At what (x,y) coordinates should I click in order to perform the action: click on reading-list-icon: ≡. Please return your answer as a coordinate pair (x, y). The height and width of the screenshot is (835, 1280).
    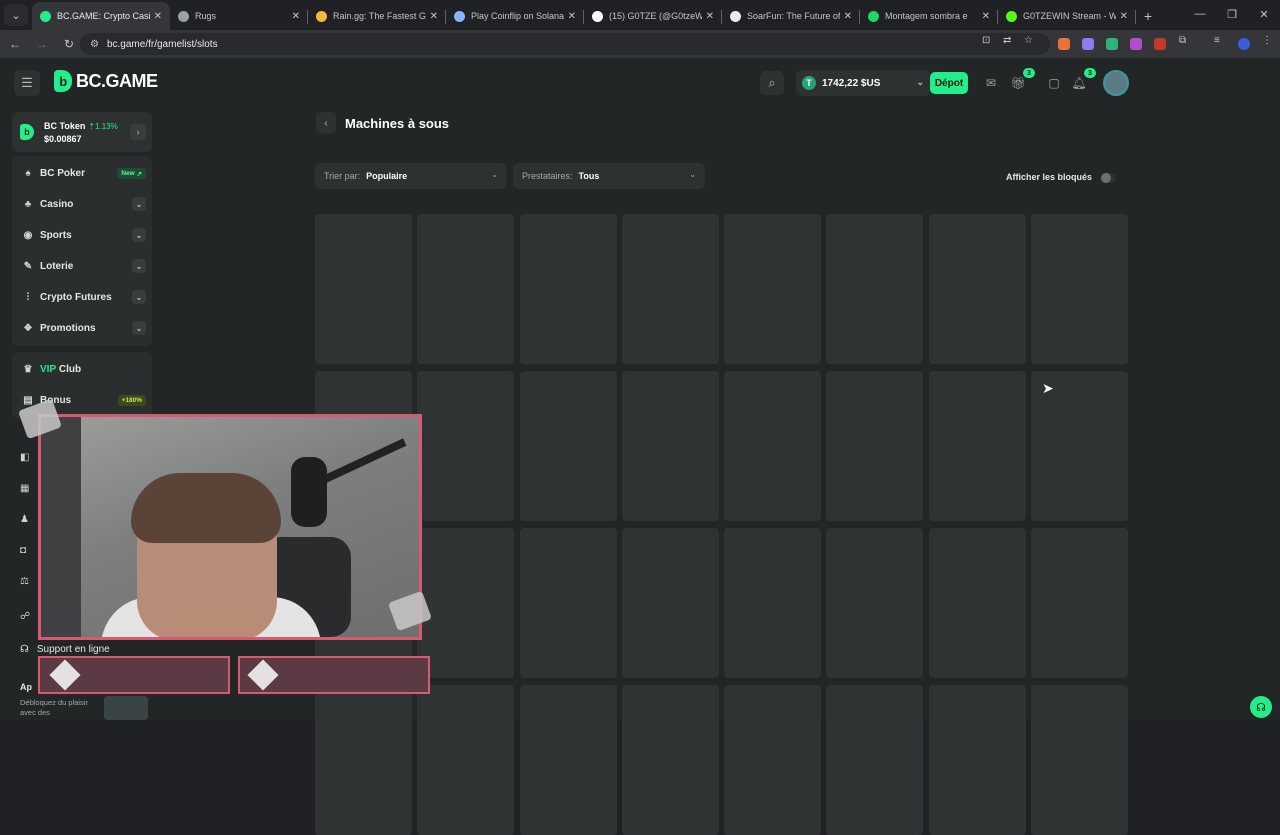
    Looking at the image, I should click on (1217, 40).